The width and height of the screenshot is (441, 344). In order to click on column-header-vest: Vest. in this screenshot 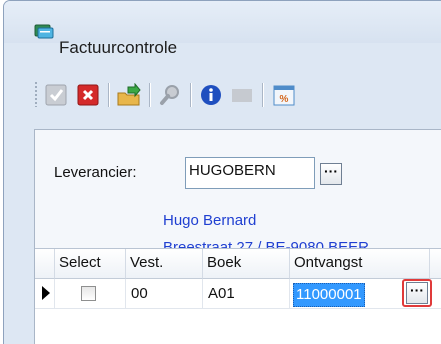, I will do `click(164, 264)`.